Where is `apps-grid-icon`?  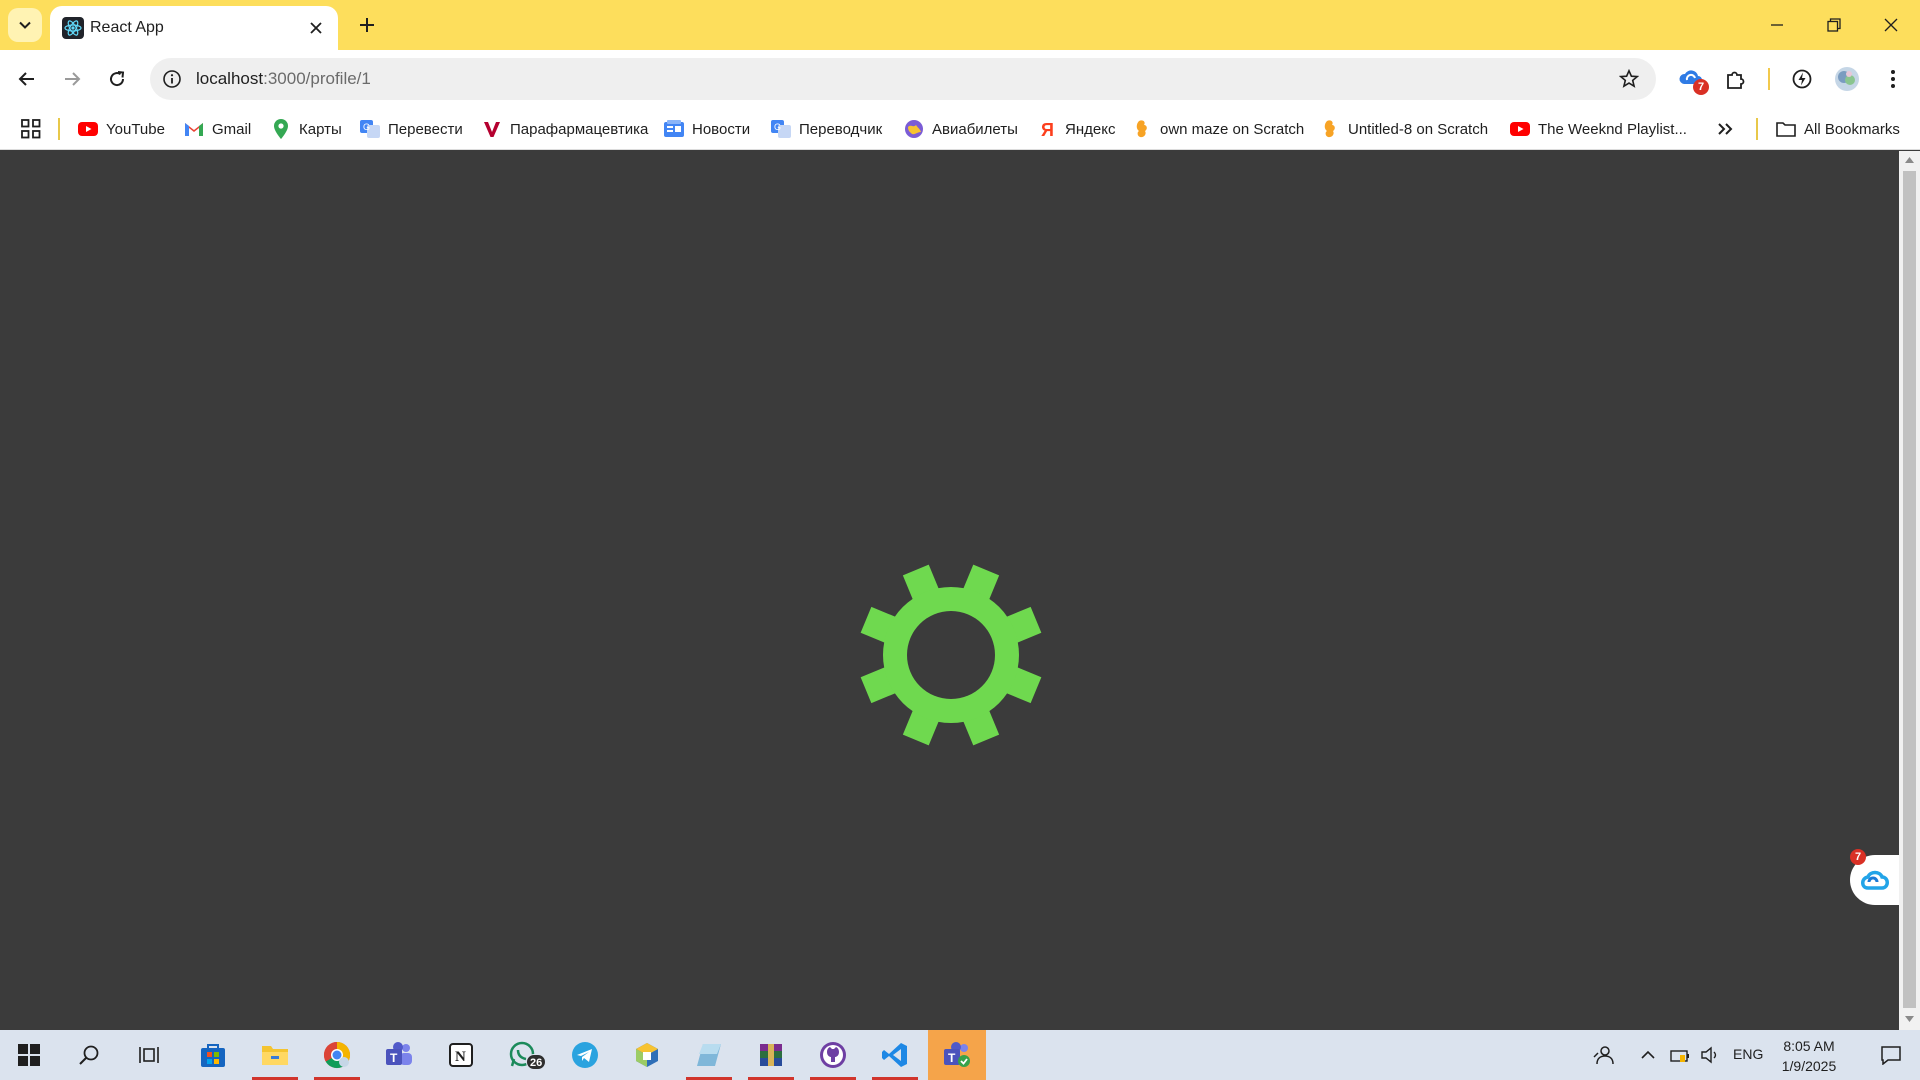
apps-grid-icon is located at coordinates (31, 129).